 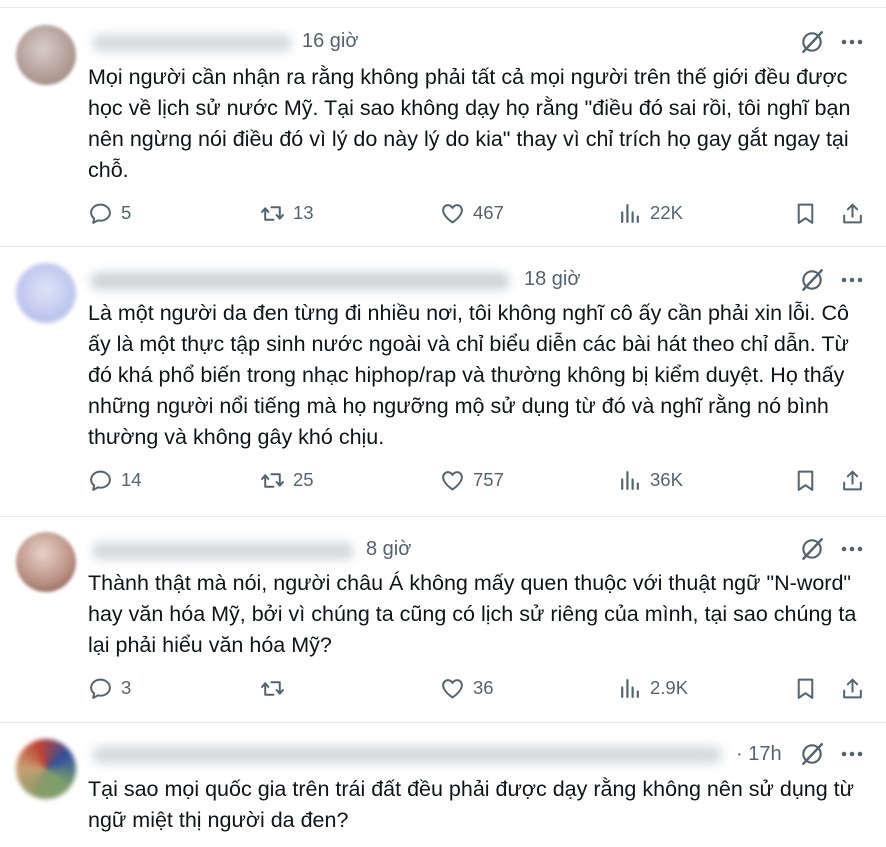 I want to click on reply-count: 5, so click(x=126, y=212).